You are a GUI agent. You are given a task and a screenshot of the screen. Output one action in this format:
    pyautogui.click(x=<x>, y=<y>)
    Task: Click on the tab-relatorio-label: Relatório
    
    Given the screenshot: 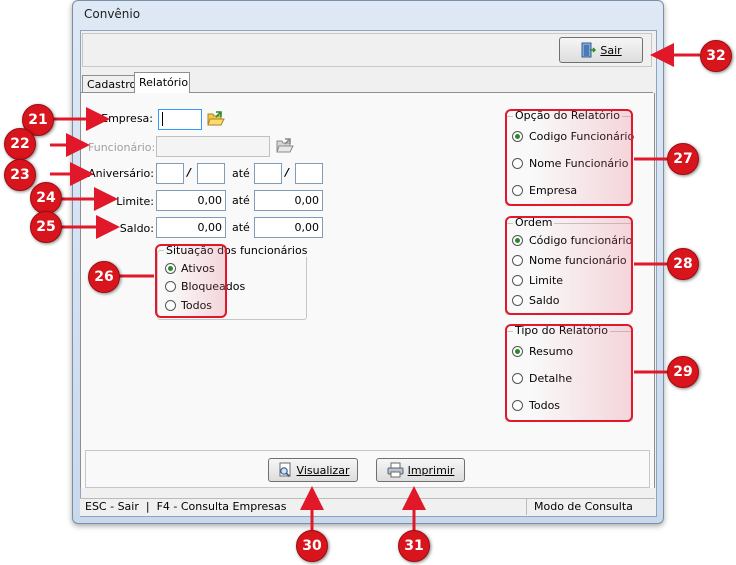 What is the action you would take?
    pyautogui.click(x=164, y=82)
    